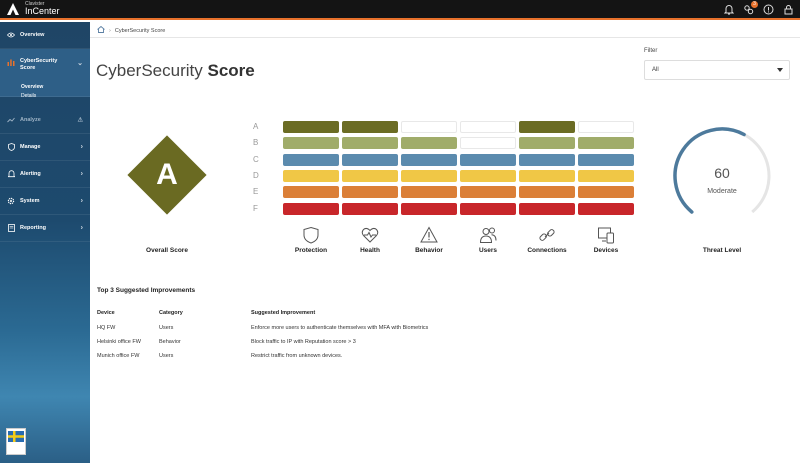 This screenshot has height=463, width=800. What do you see at coordinates (18, 96) in the screenshot?
I see `sidebar-subitem-details: Details` at bounding box center [18, 96].